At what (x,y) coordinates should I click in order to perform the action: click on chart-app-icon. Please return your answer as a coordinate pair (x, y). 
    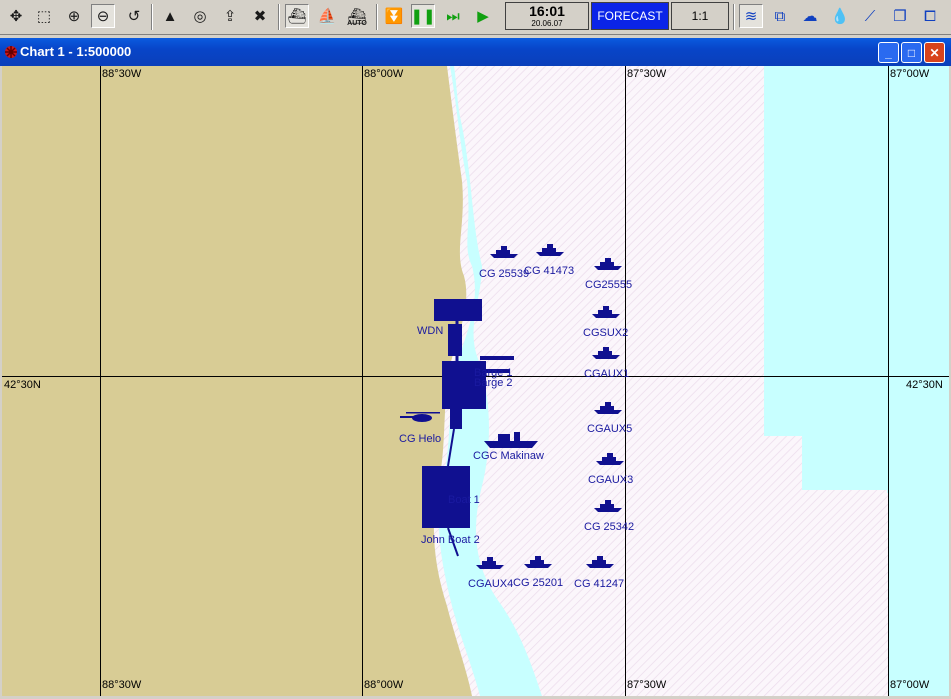
    Looking at the image, I should click on (11, 52).